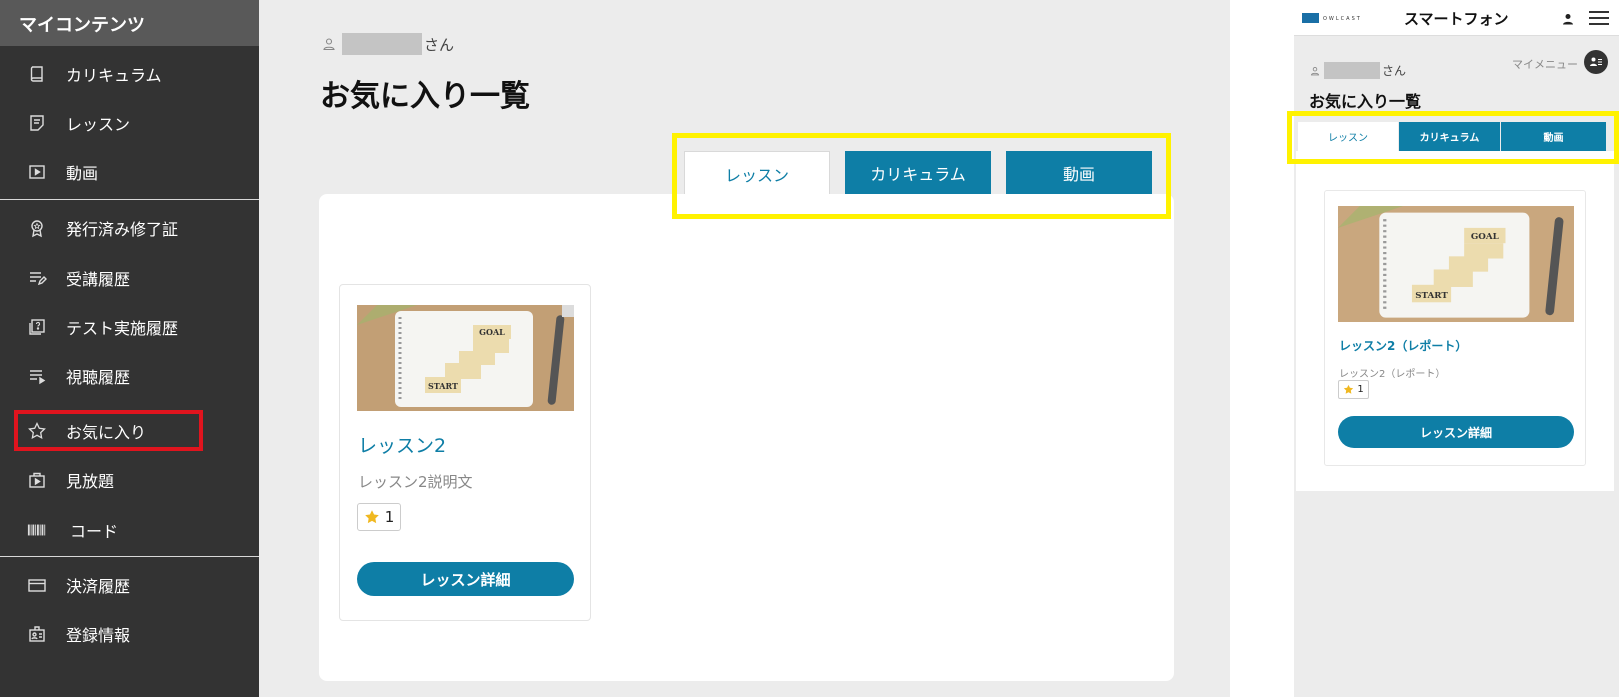  What do you see at coordinates (82, 173) in the screenshot?
I see `sidebar-item-label: 動画` at bounding box center [82, 173].